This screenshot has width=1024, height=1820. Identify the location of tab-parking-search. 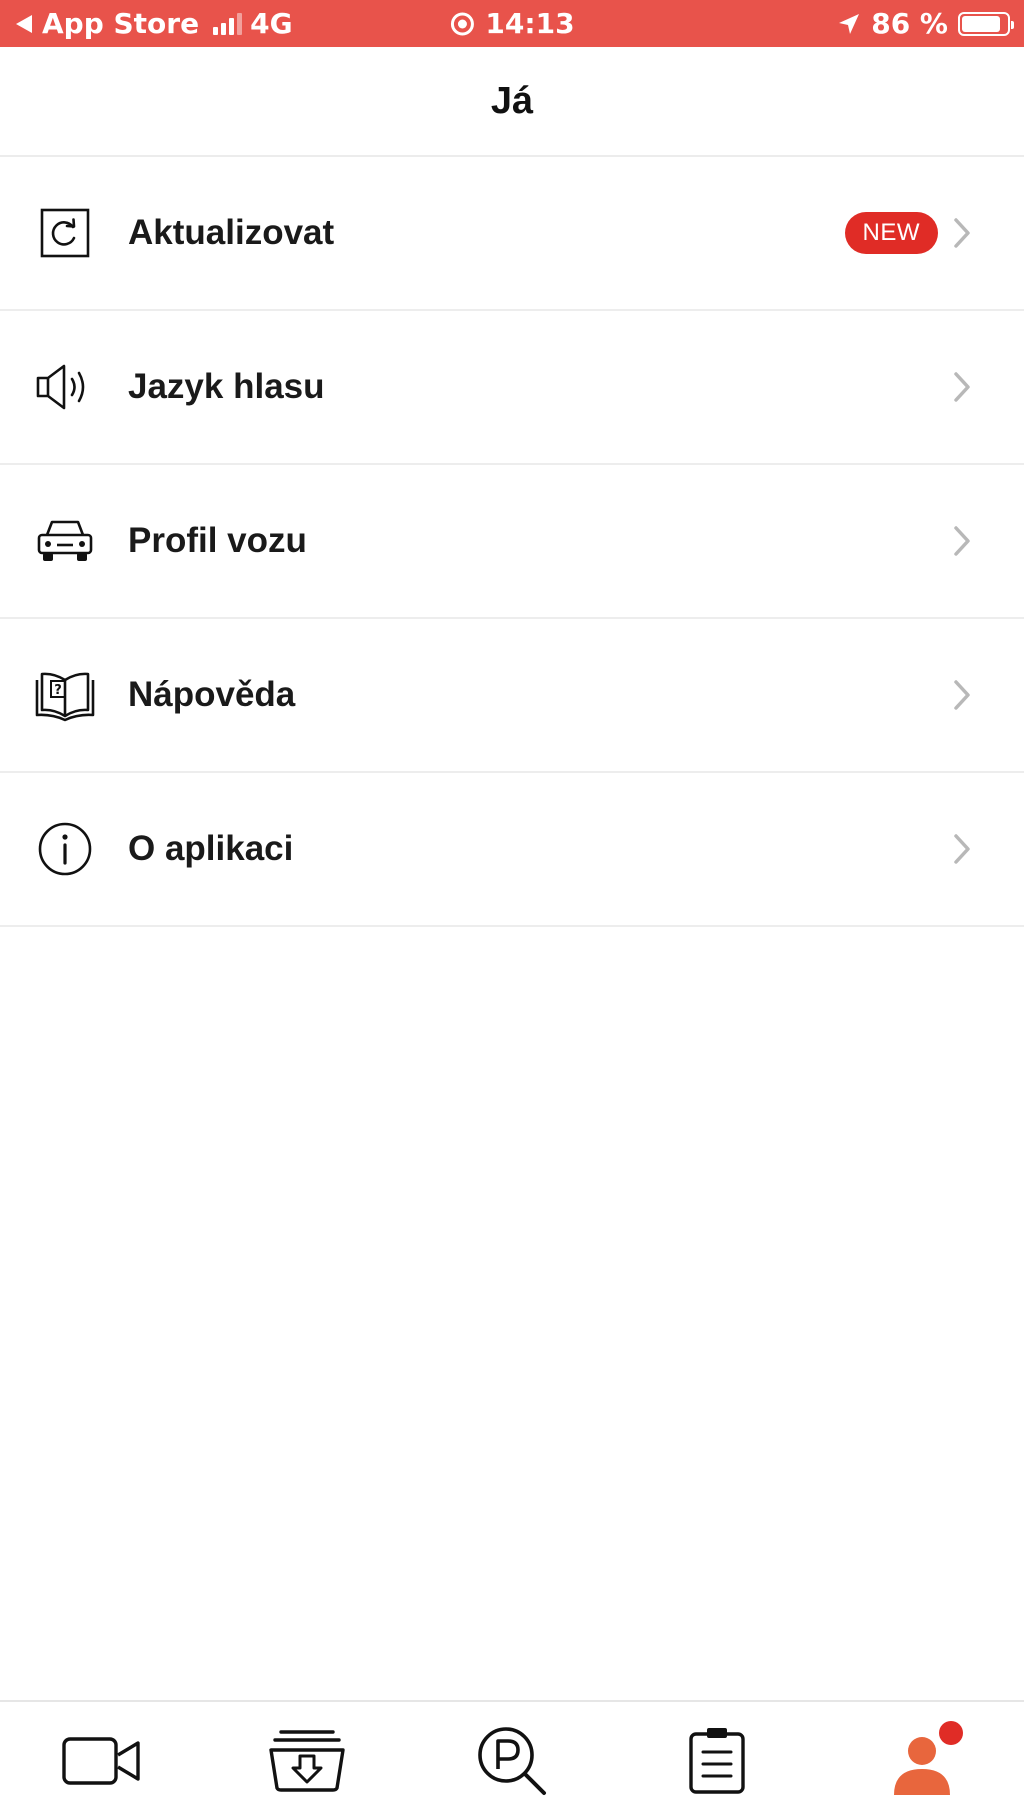
(512, 1761).